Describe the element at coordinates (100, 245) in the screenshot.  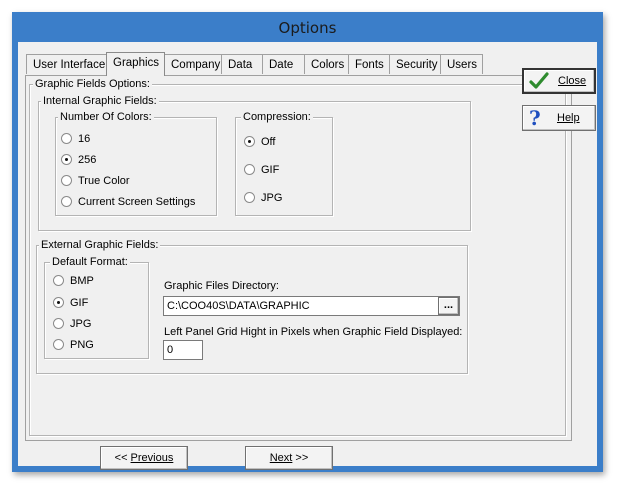
I see `group-title: External Graphic Fields:` at that location.